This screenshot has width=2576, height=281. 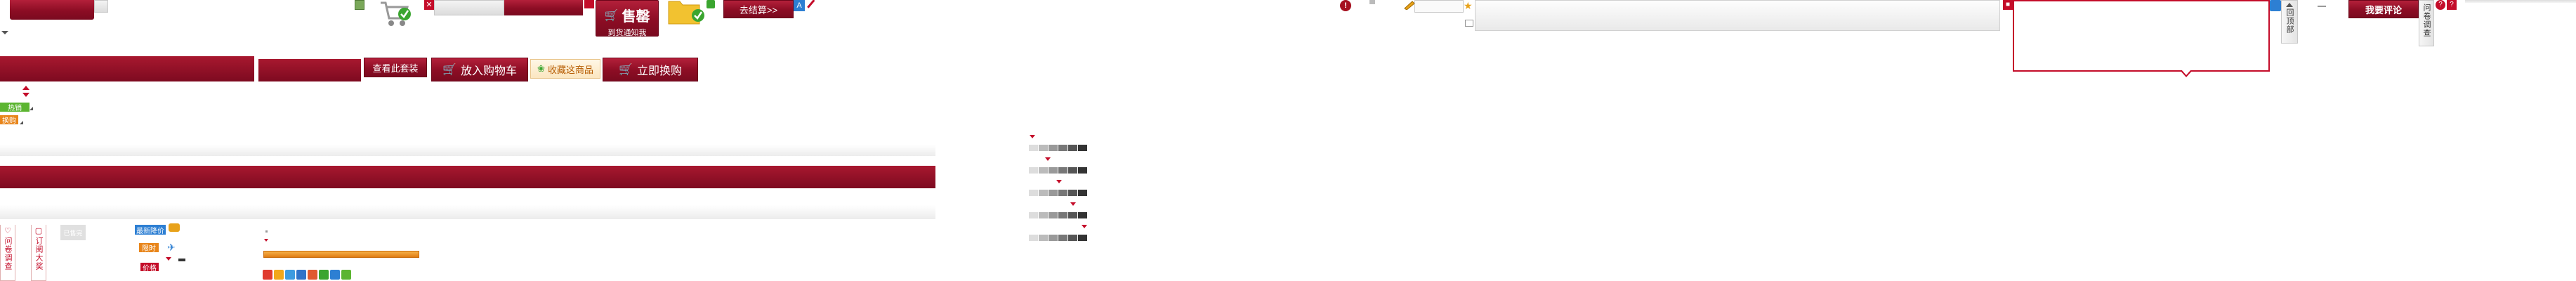 What do you see at coordinates (636, 17) in the screenshot?
I see `sold-out-title: 售罄` at bounding box center [636, 17].